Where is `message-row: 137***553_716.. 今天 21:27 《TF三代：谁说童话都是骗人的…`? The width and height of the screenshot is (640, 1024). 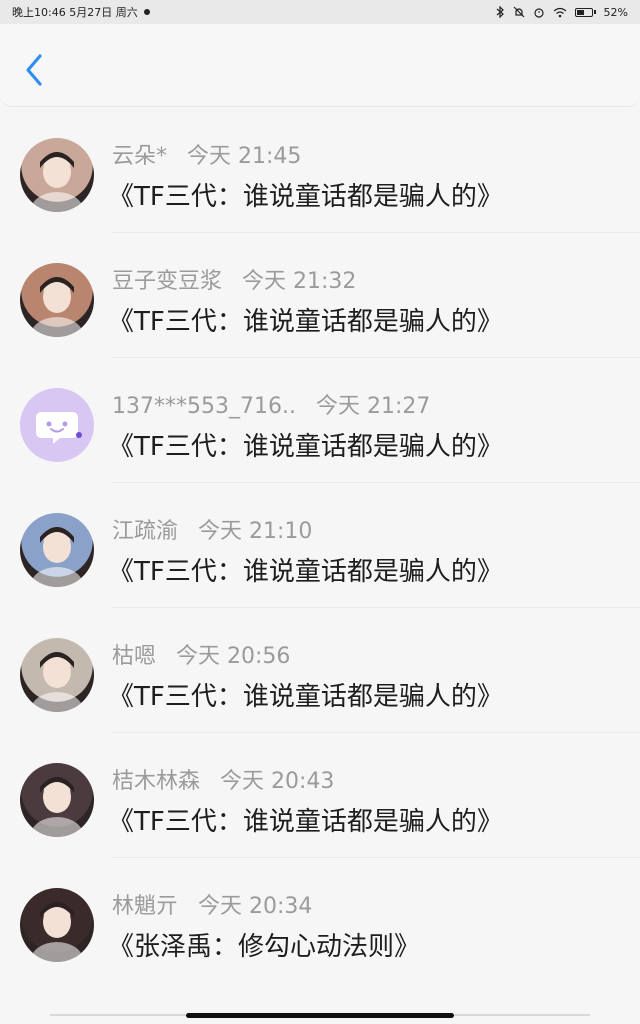
message-row: 137***553_716.. 今天 21:27 《TF三代：谁说童话都是骗人的… is located at coordinates (320, 420).